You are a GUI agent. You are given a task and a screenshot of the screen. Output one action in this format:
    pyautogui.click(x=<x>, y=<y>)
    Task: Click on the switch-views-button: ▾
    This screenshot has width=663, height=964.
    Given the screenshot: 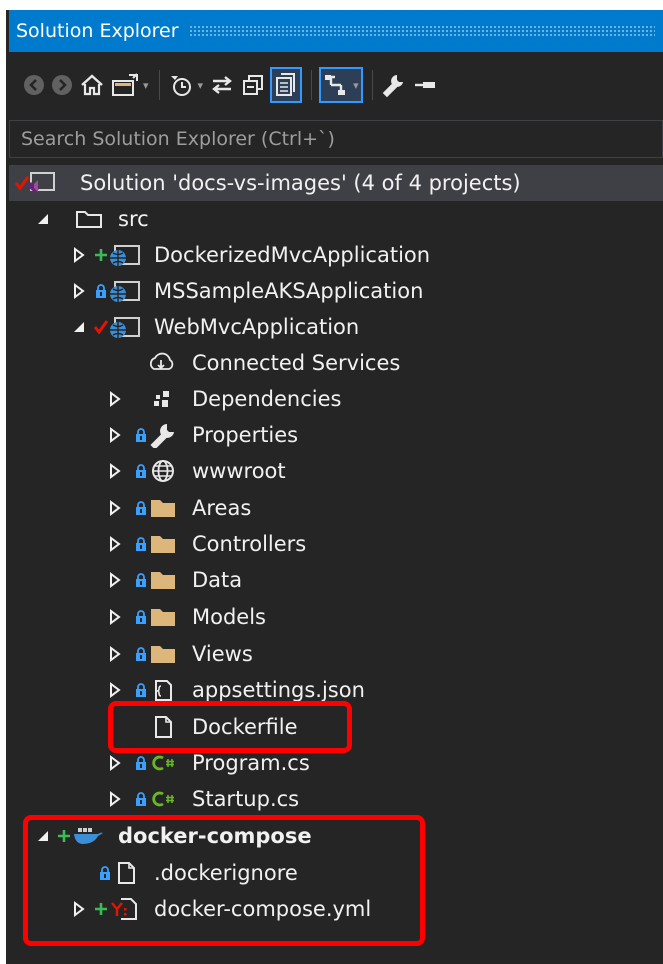 What is the action you would take?
    pyautogui.click(x=130, y=85)
    